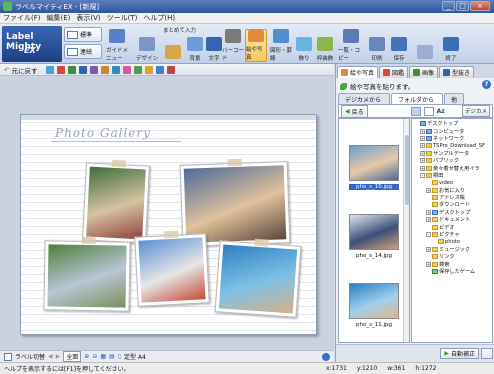 Image resolution: width=494 pixels, height=374 pixels. I want to click on close-button: ×, so click(480, 6).